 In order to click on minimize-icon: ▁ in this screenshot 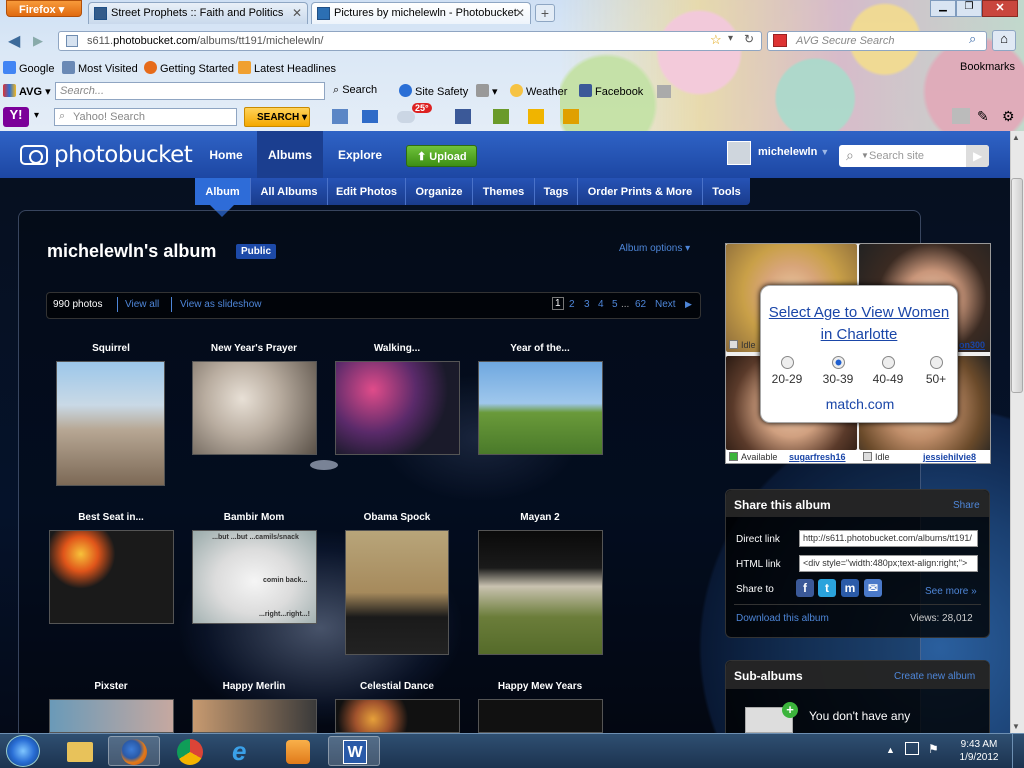, I will do `click(943, 8)`.